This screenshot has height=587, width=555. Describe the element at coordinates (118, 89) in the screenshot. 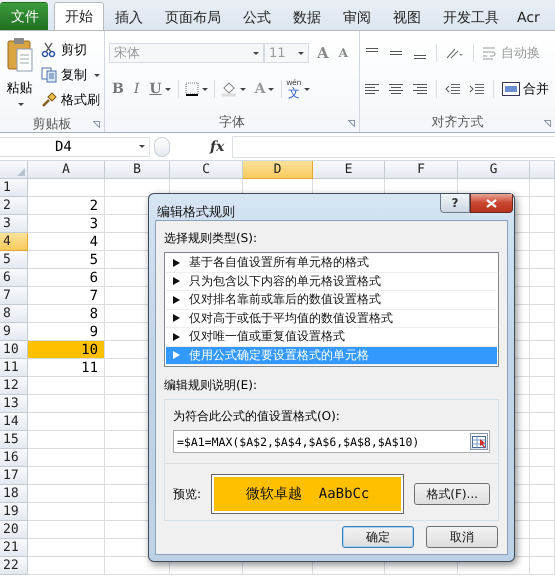

I see `bold-button: B` at that location.